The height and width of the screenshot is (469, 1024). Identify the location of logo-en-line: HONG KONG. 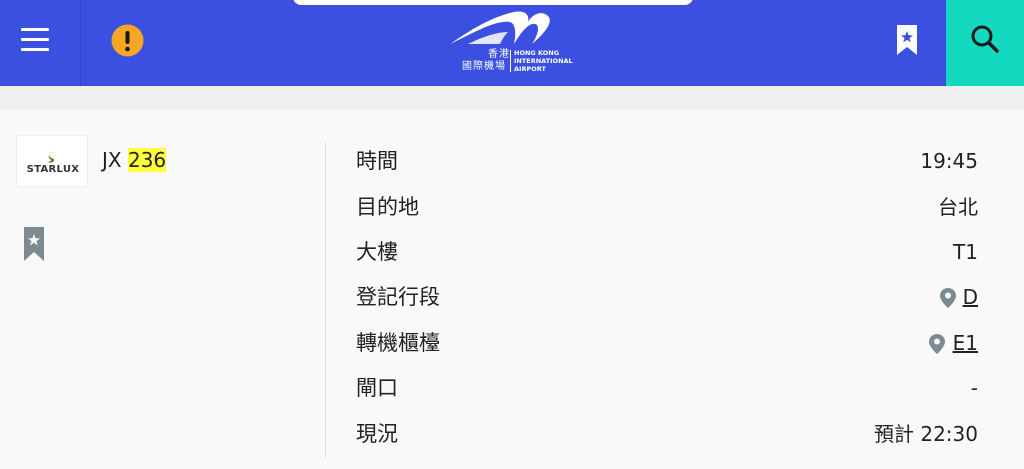
(537, 53).